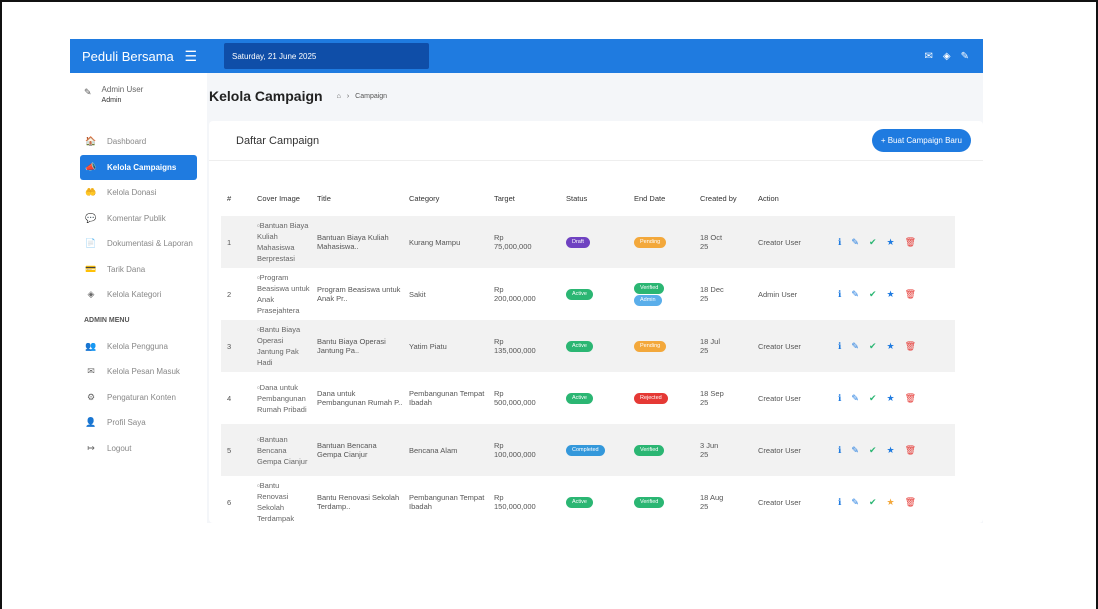 Image resolution: width=1098 pixels, height=609 pixels. I want to click on sidebar-item-dokumentasi-laporan: 📄 Dokumentasi & Laporan, so click(138, 244).